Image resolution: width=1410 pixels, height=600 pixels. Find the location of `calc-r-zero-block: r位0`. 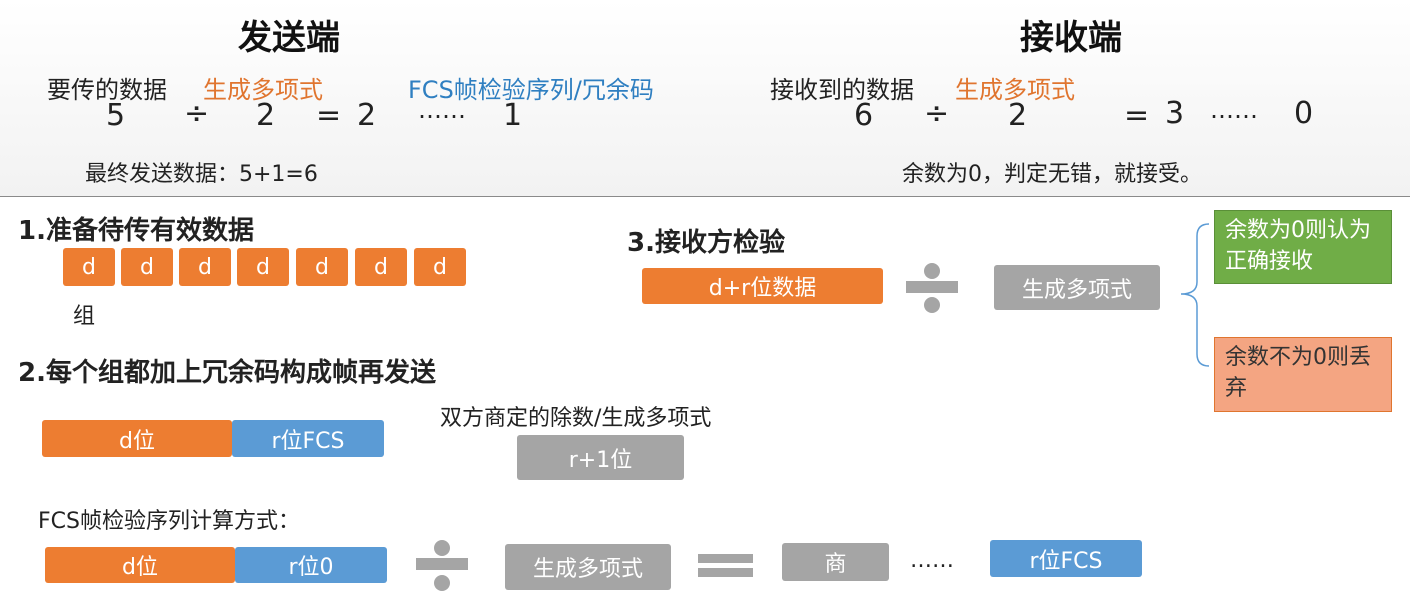

calc-r-zero-block: r位0 is located at coordinates (311, 565).